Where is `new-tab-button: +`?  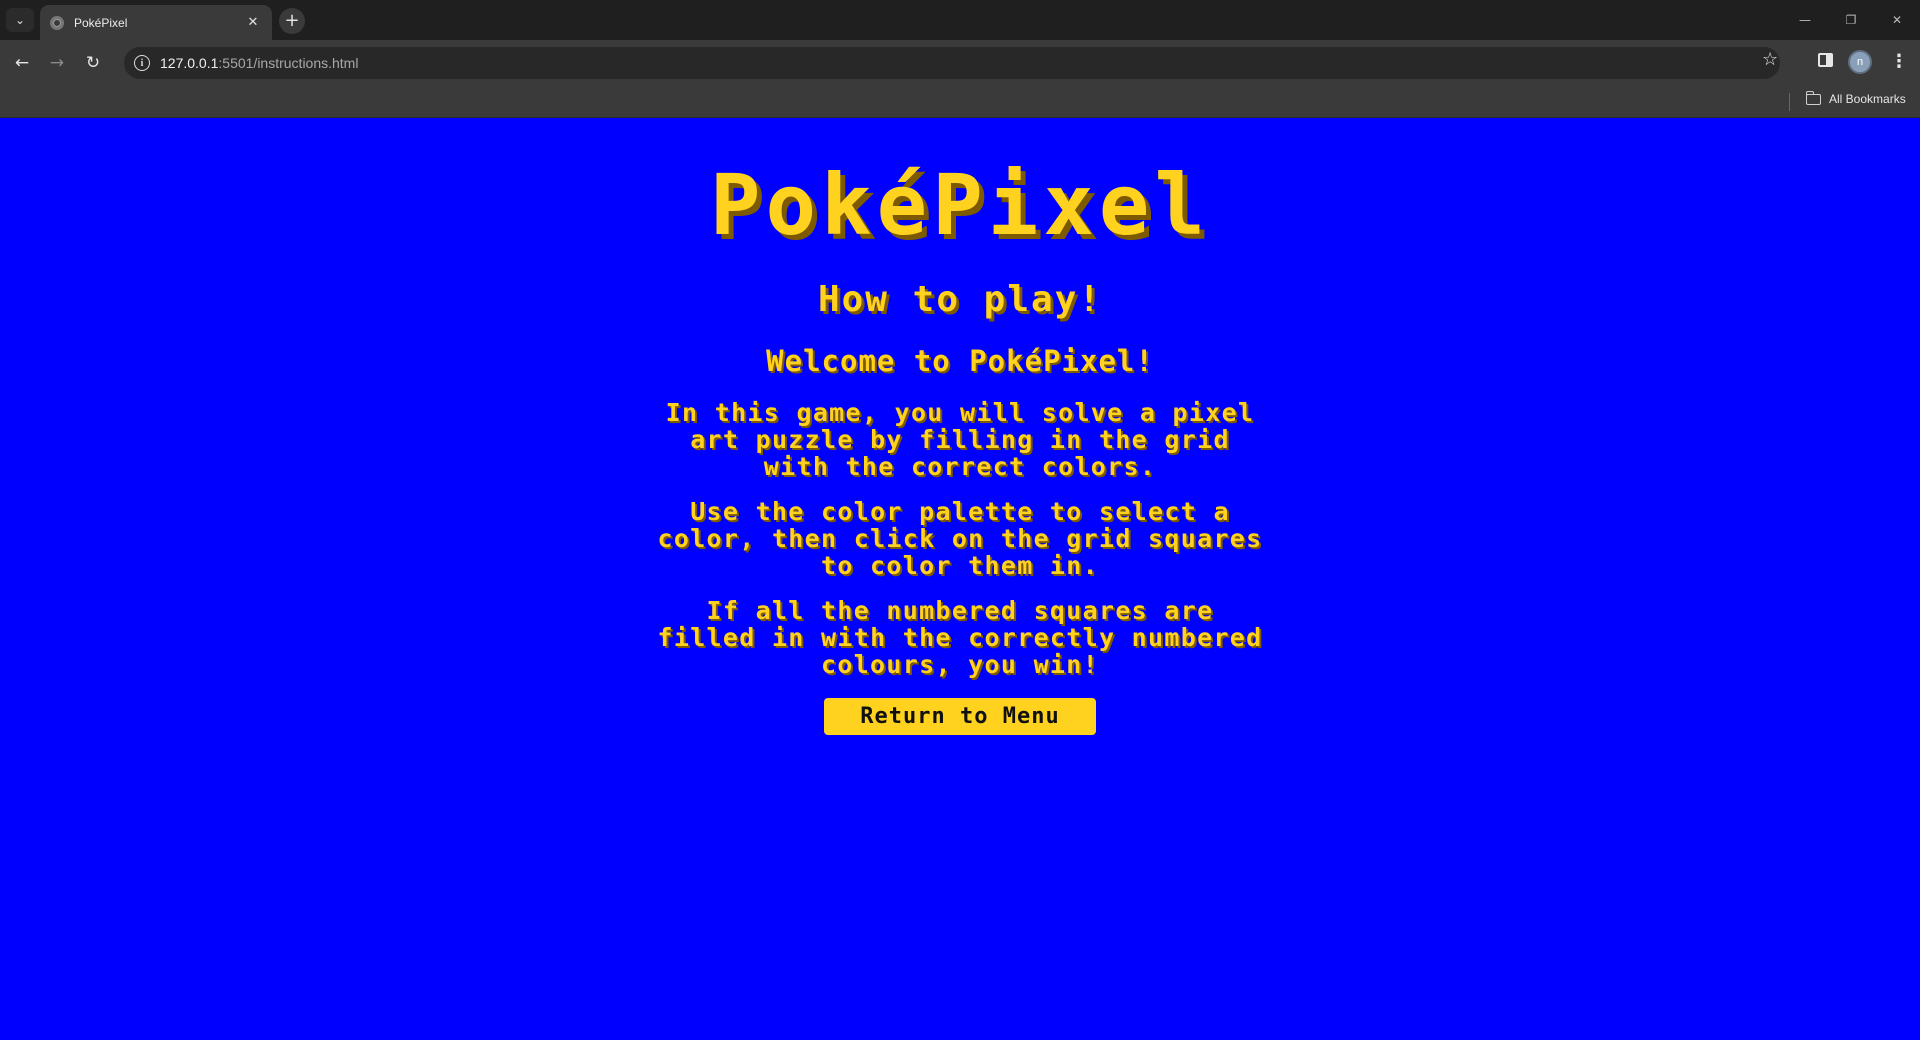 new-tab-button: + is located at coordinates (292, 21).